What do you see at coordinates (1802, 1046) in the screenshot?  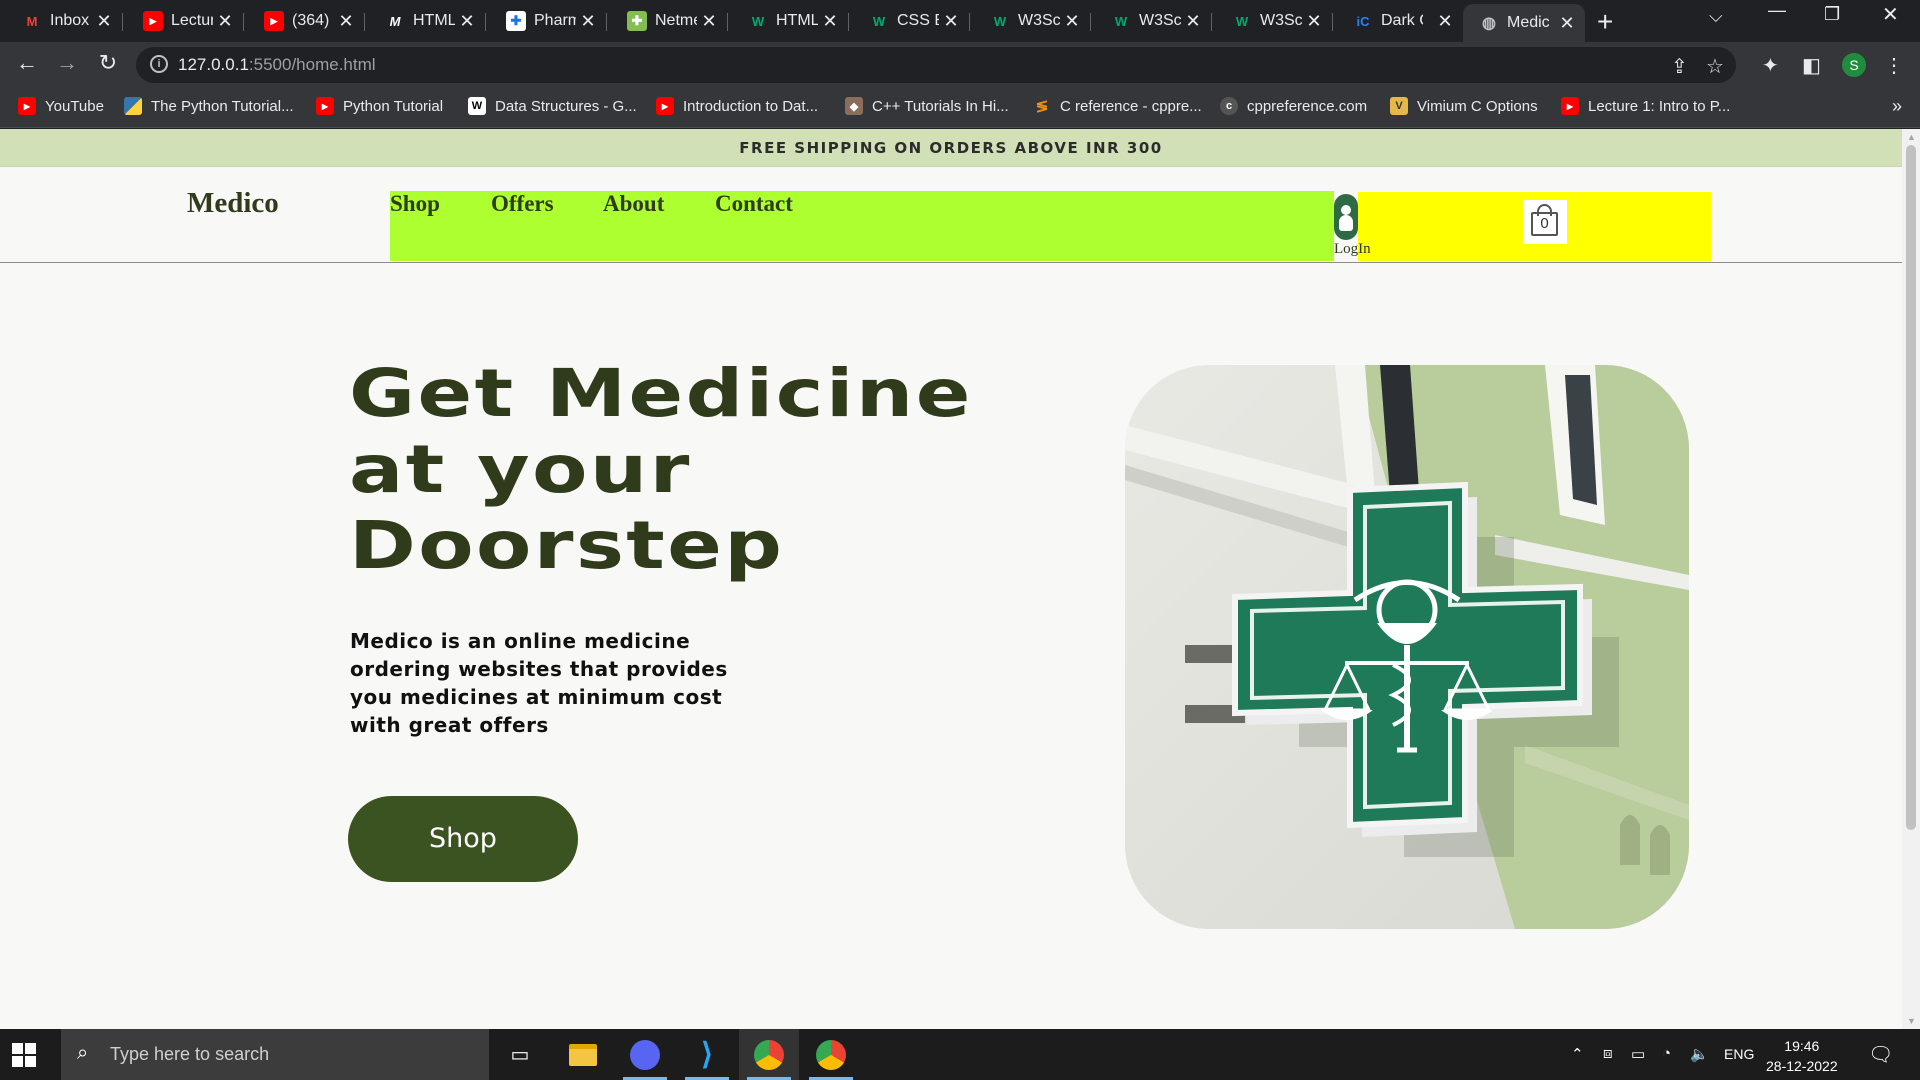 I see `clock-time: 19:46` at bounding box center [1802, 1046].